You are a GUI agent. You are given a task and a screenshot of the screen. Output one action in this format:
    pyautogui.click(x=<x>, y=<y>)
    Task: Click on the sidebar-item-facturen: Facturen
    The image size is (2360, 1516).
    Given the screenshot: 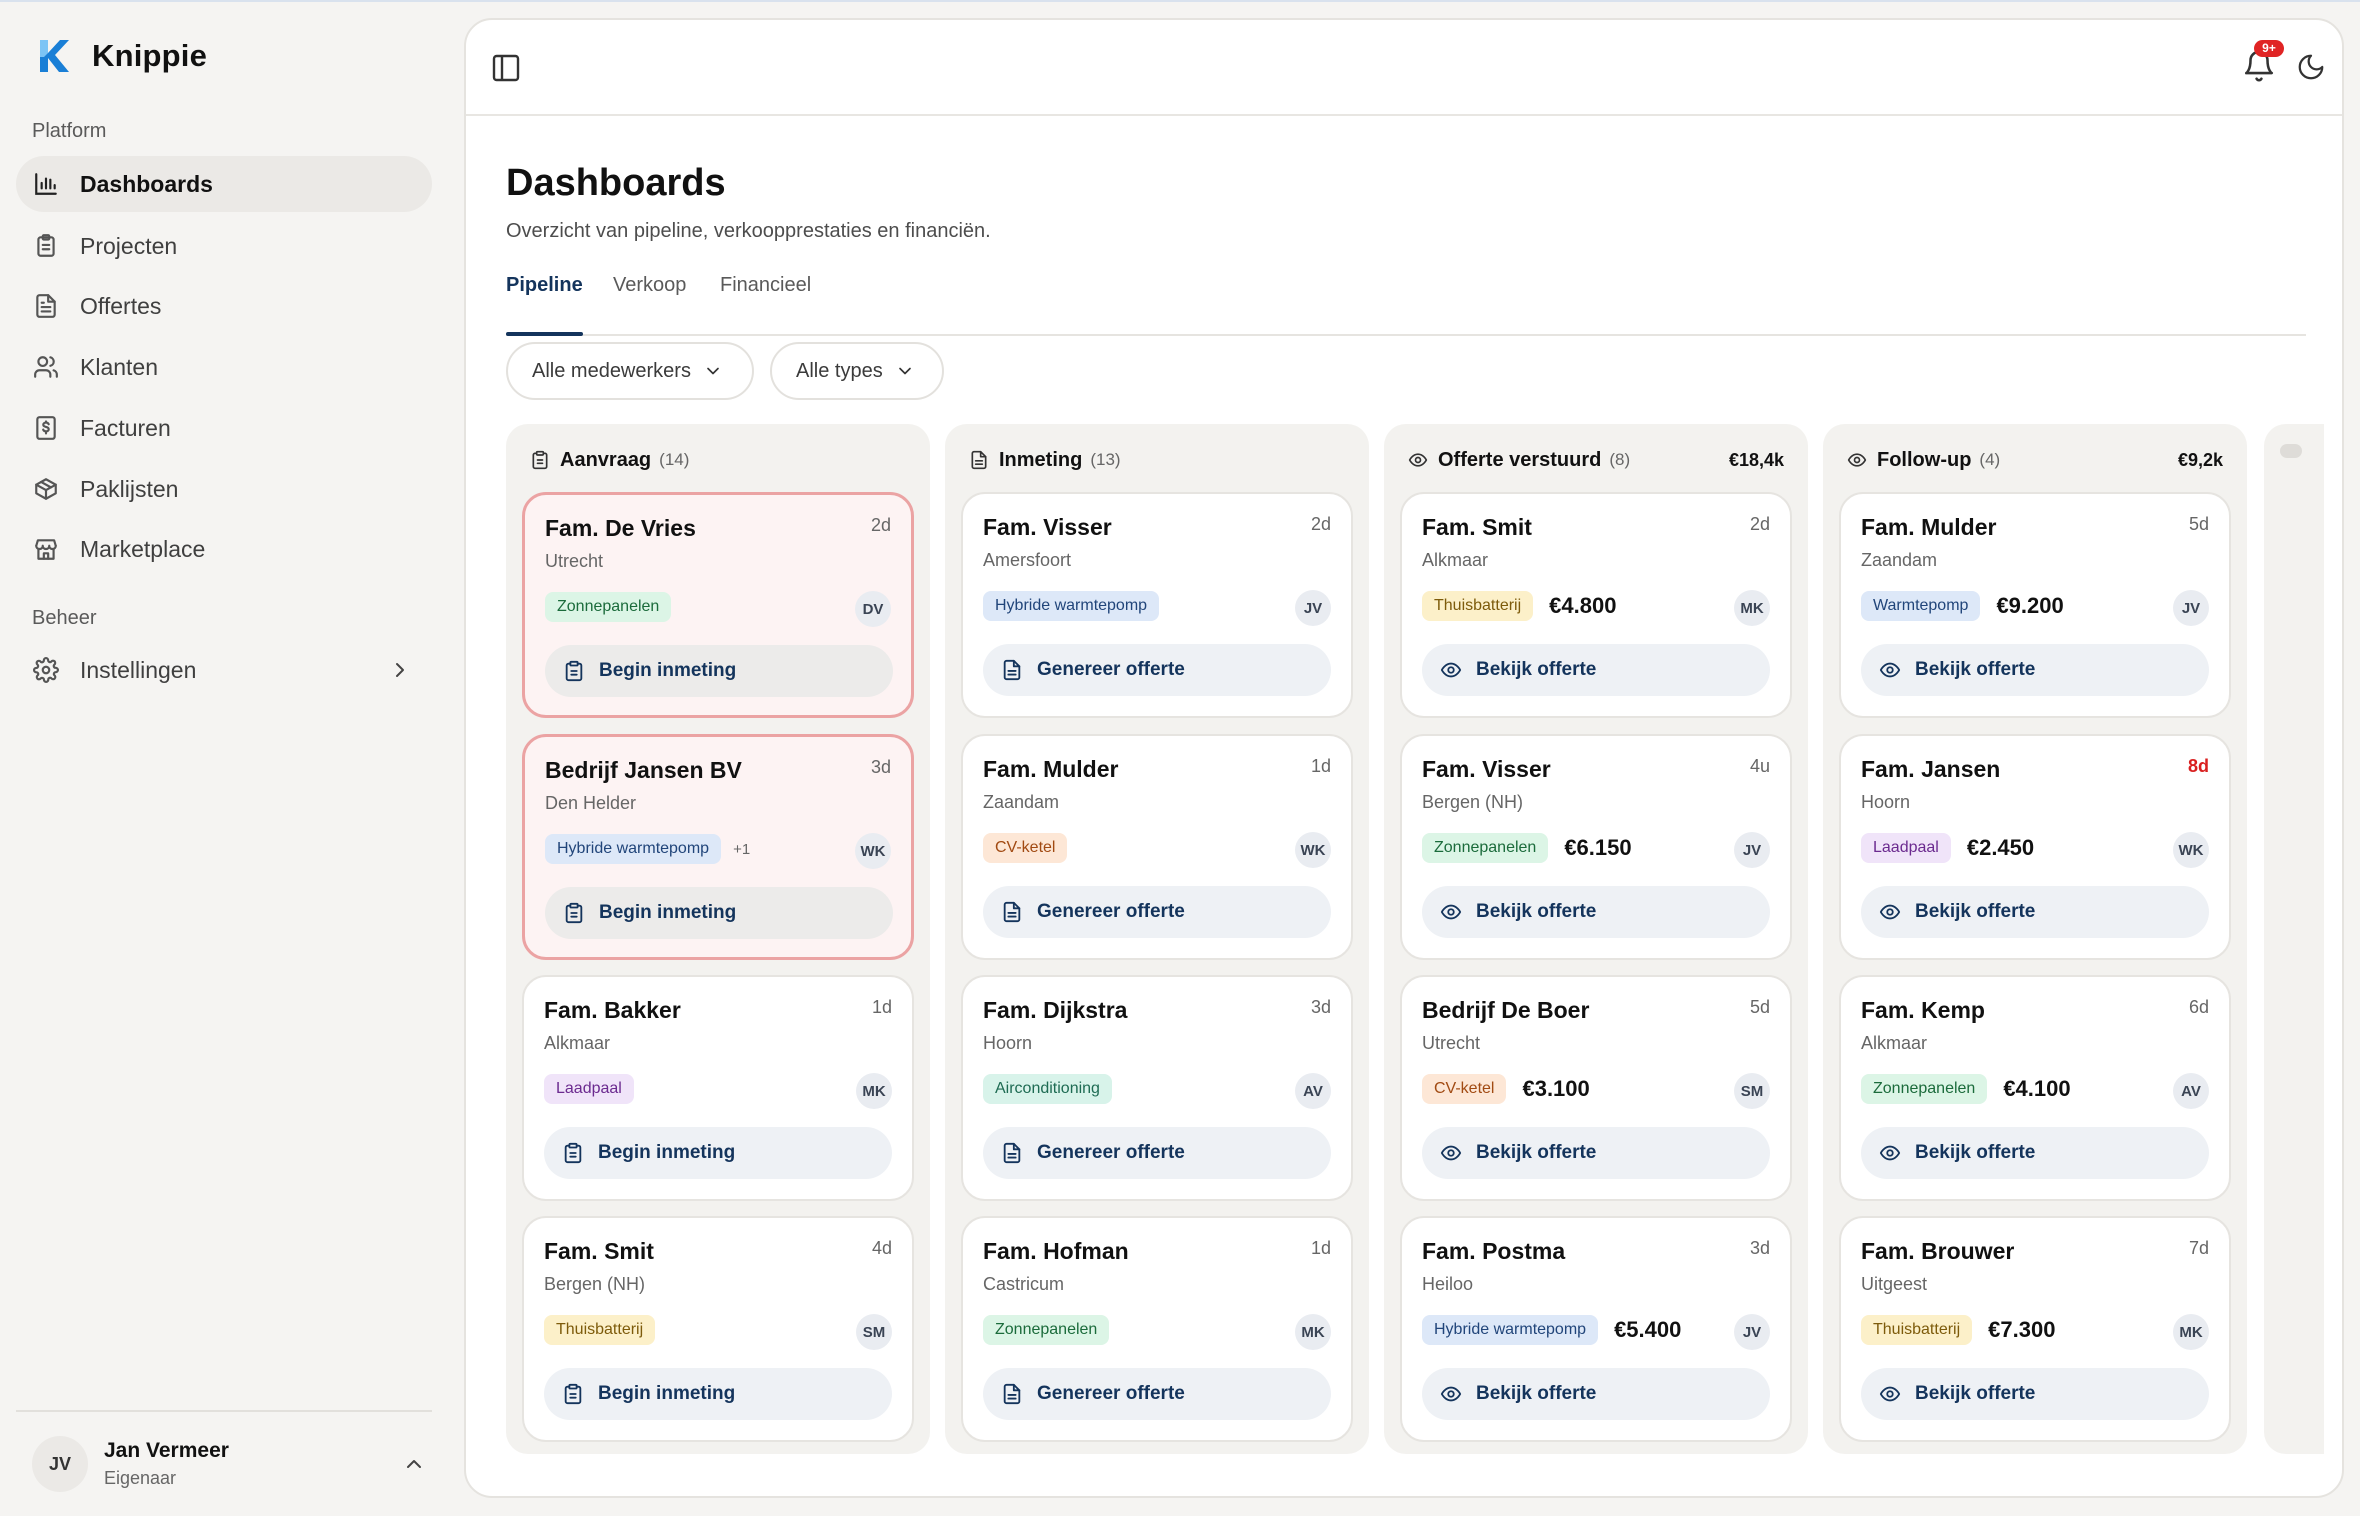 What is the action you would take?
    pyautogui.click(x=224, y=428)
    